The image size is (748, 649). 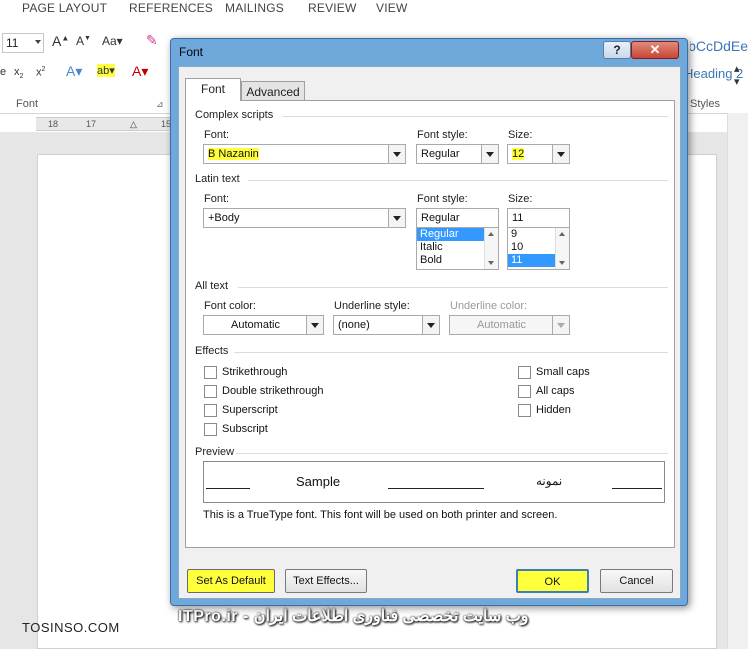 I want to click on strikethrough-icon: e, so click(x=3, y=72).